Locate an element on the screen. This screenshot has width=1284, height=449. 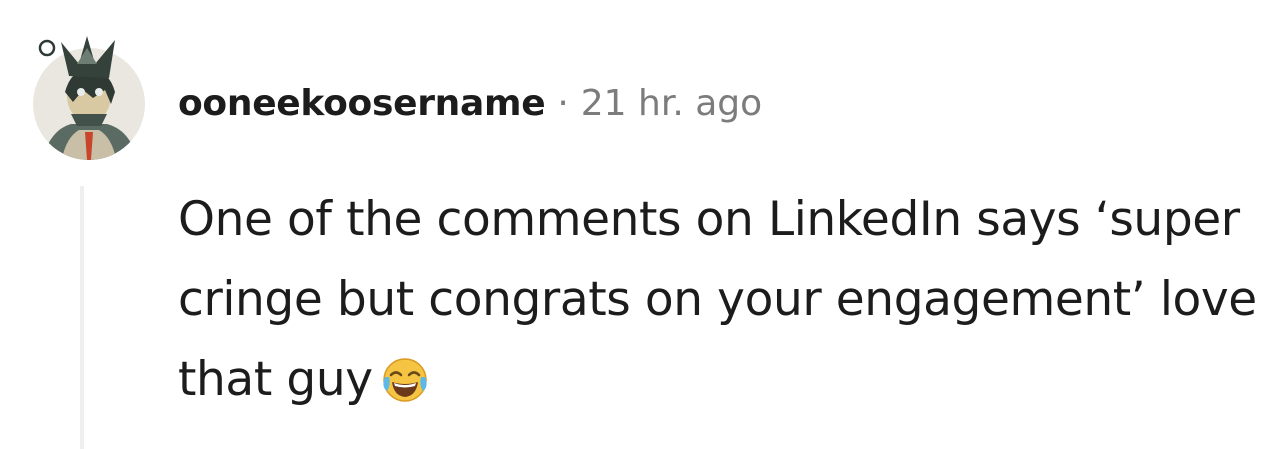
timestamp-link: 21 hr. ago is located at coordinates (671, 104).